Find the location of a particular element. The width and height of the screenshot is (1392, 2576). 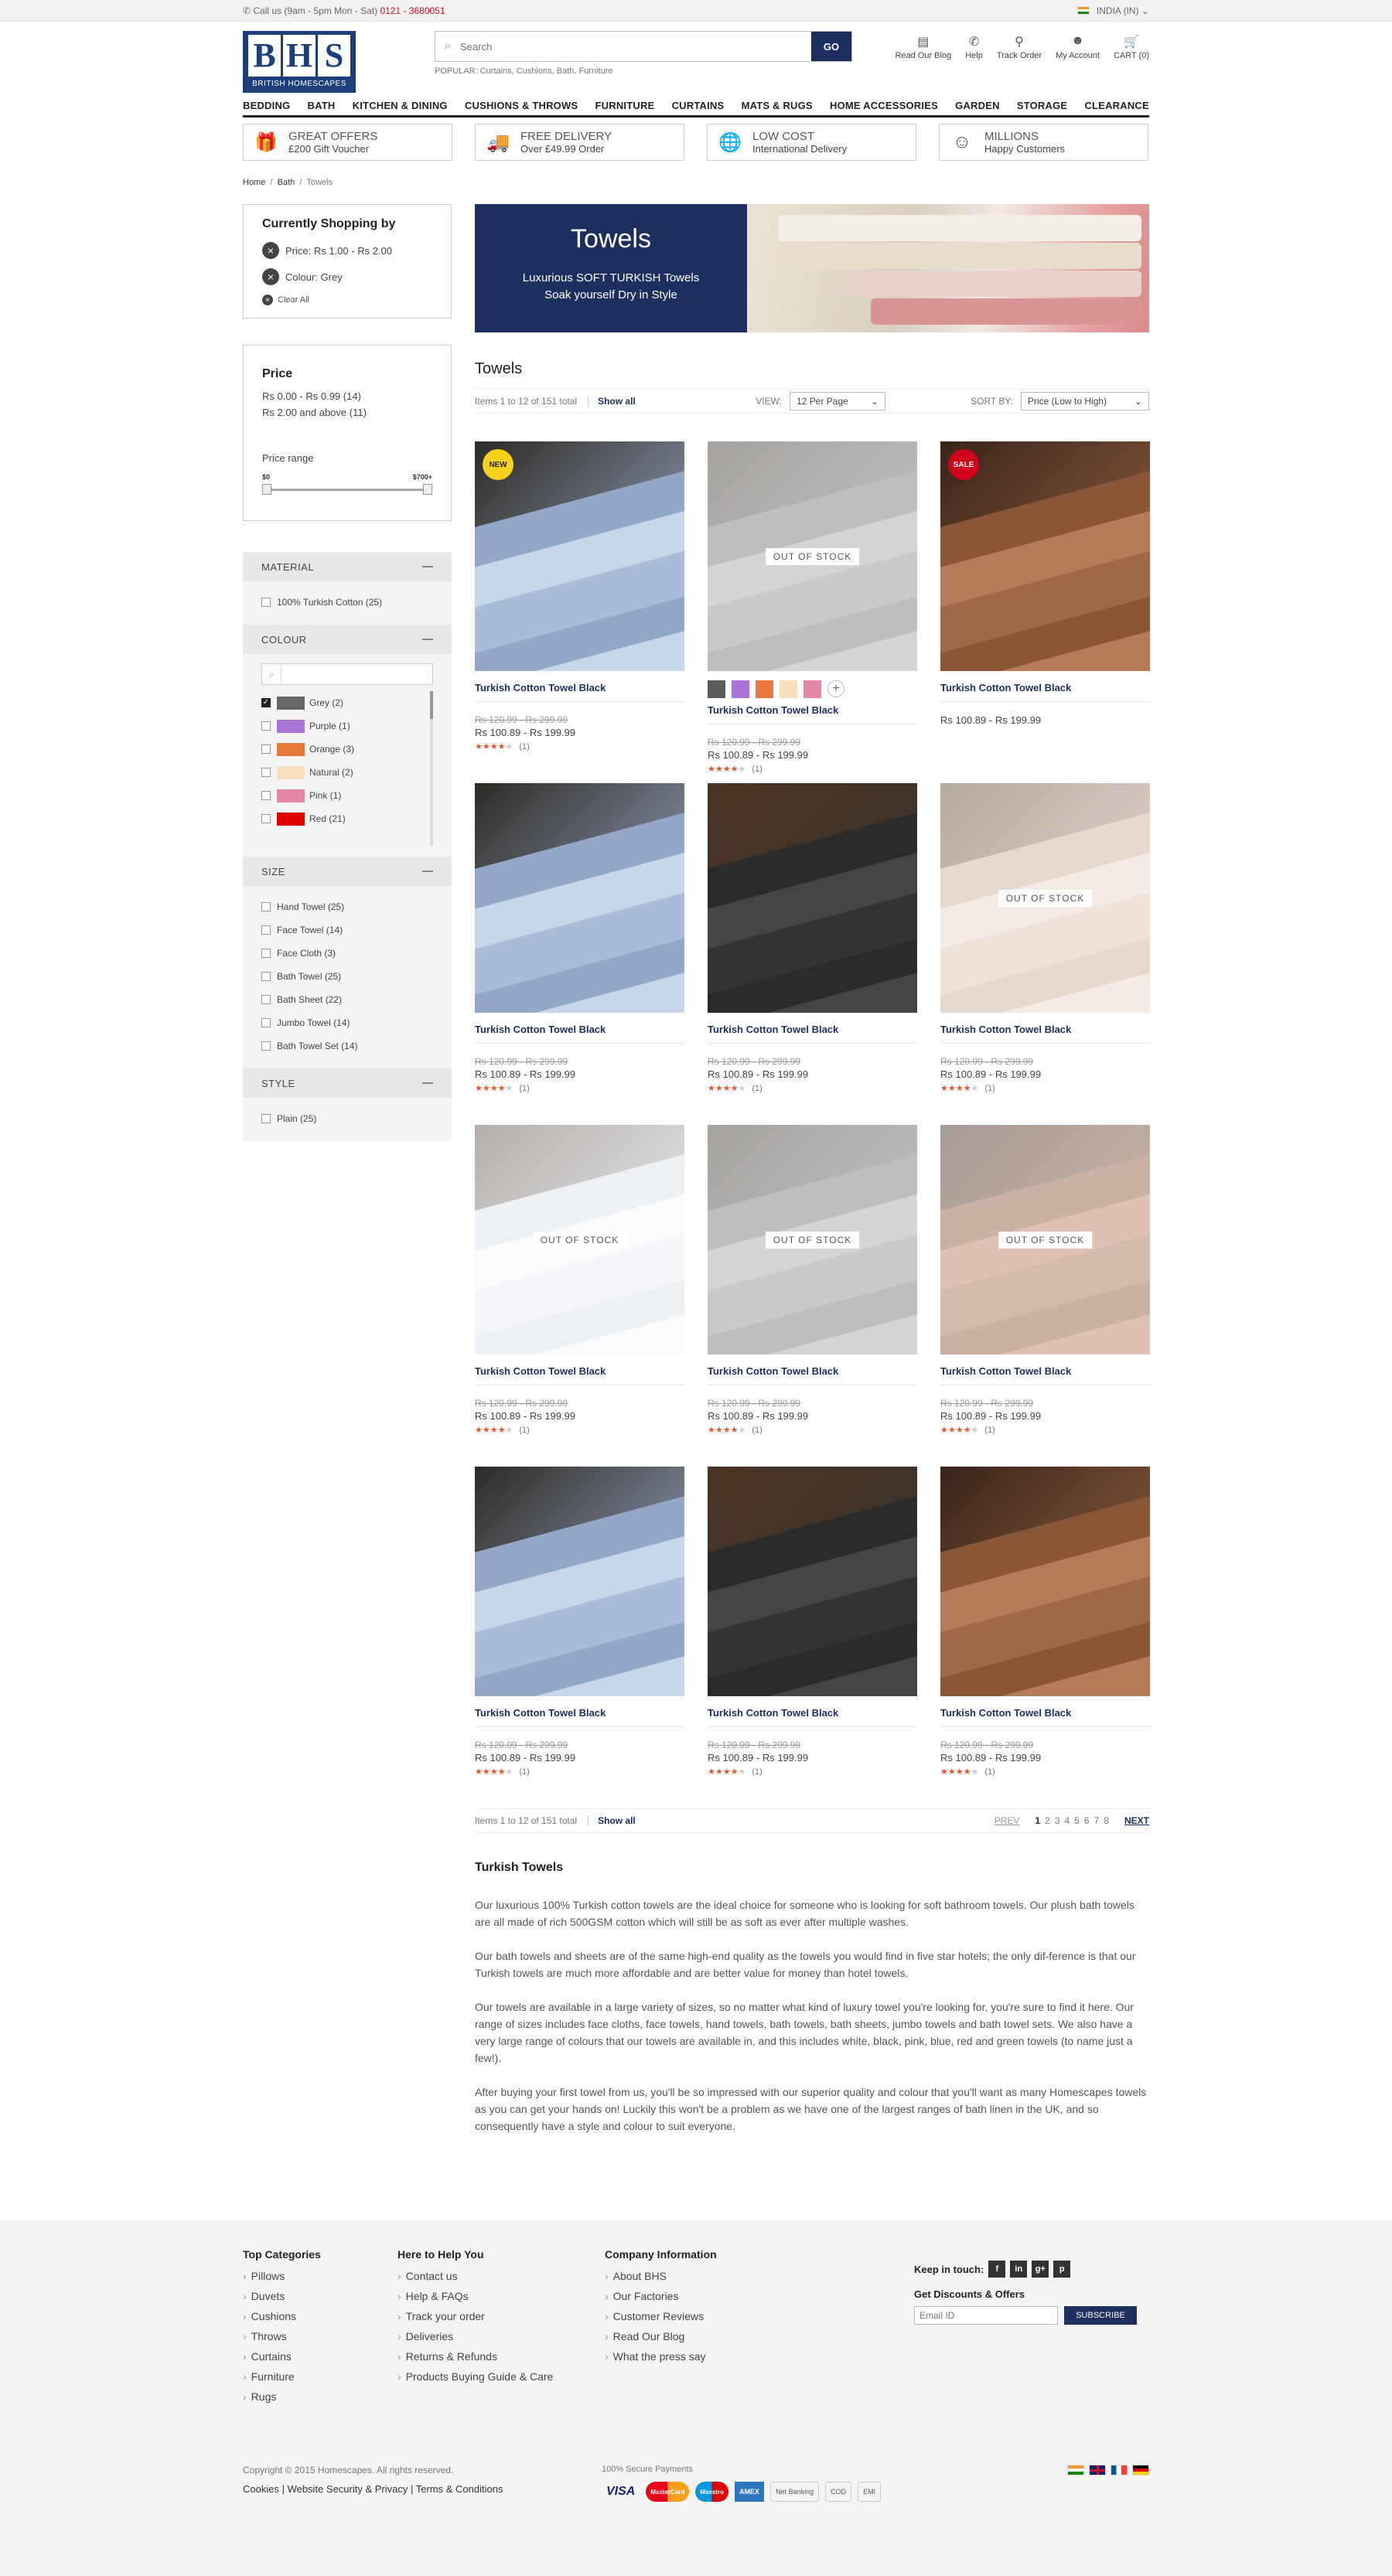

clear-all-link: × Clear All is located at coordinates (347, 300).